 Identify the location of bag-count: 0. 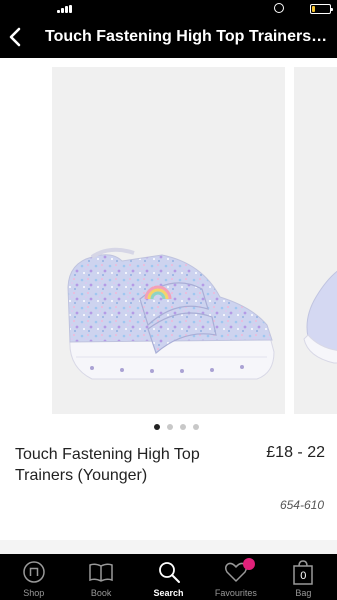
(303, 576).